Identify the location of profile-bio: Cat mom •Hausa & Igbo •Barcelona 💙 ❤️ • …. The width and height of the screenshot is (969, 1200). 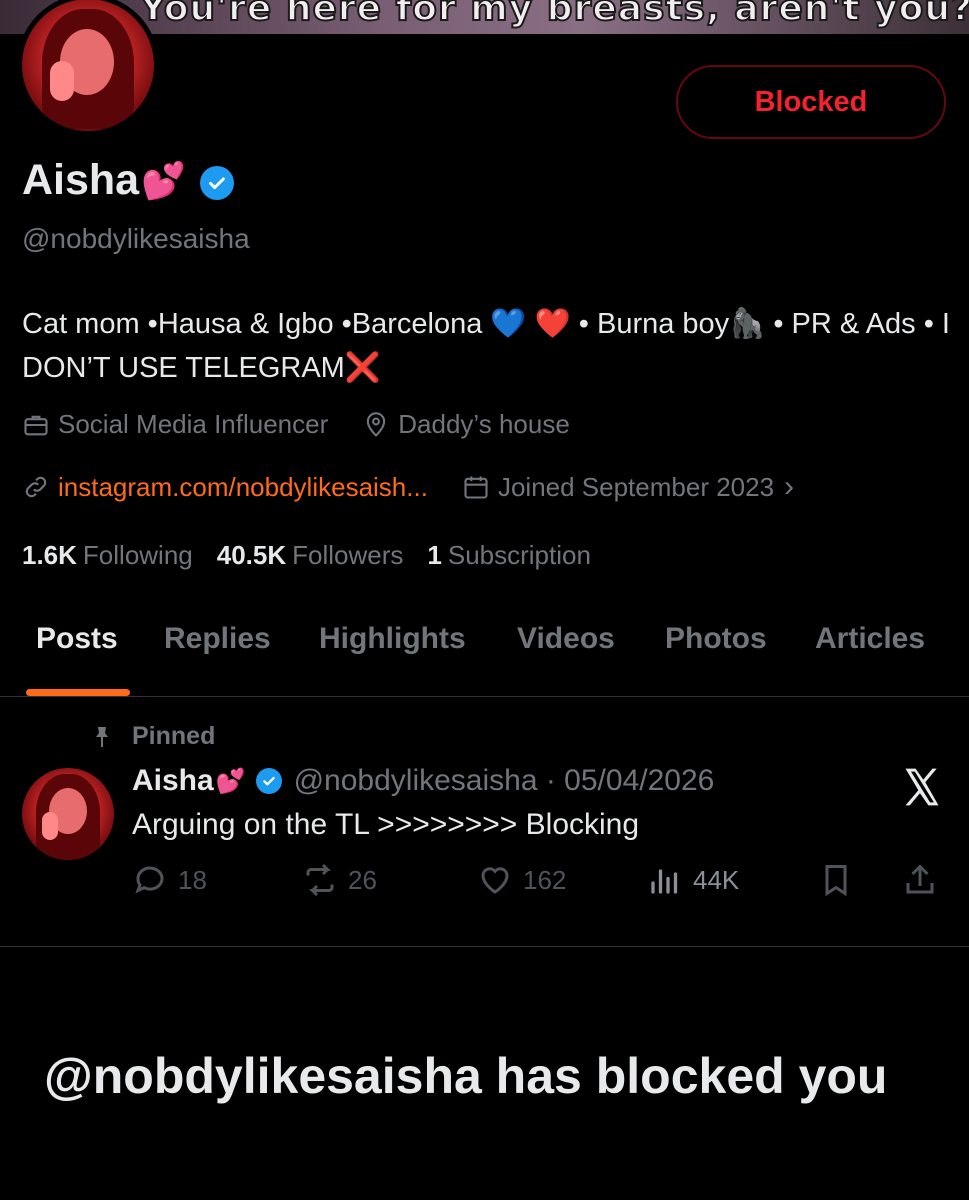
(487, 346).